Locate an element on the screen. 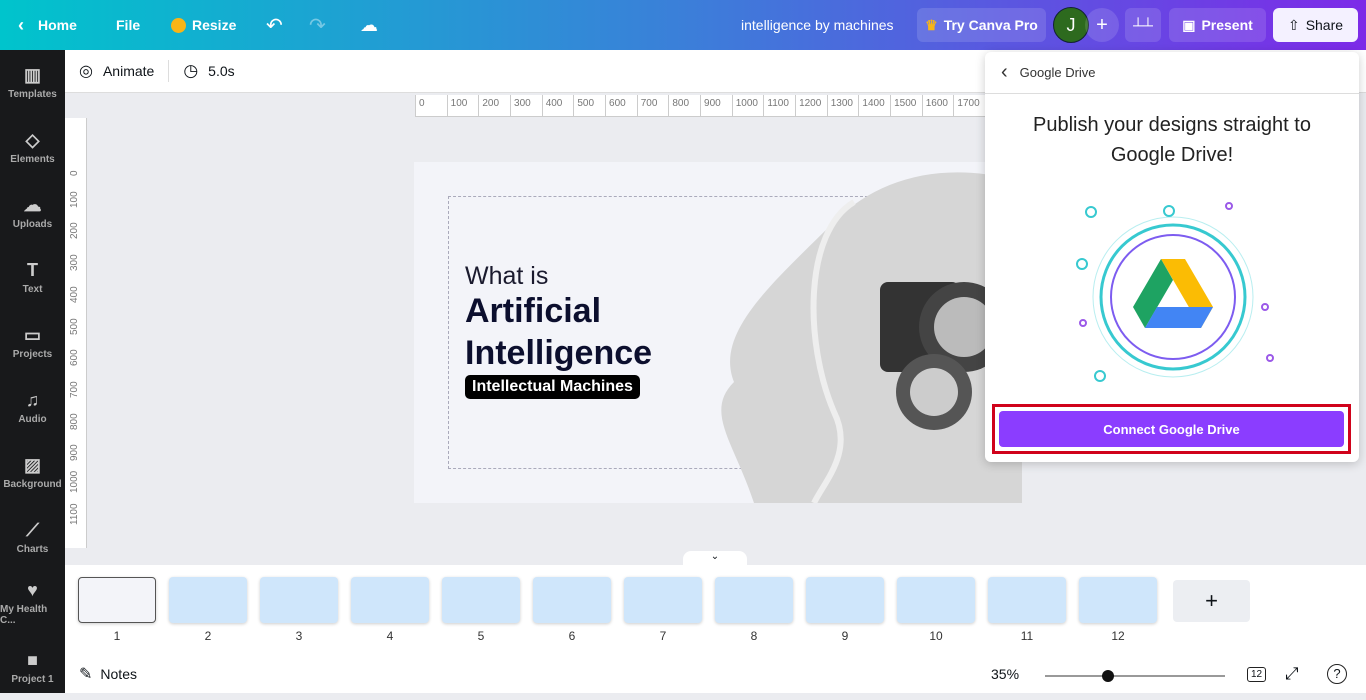  sidebar-item-charts: ⟋ Charts is located at coordinates (32, 537).